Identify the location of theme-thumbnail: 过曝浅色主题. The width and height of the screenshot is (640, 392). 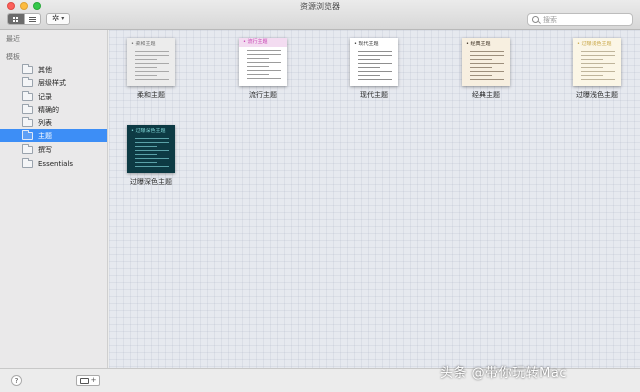
(597, 62).